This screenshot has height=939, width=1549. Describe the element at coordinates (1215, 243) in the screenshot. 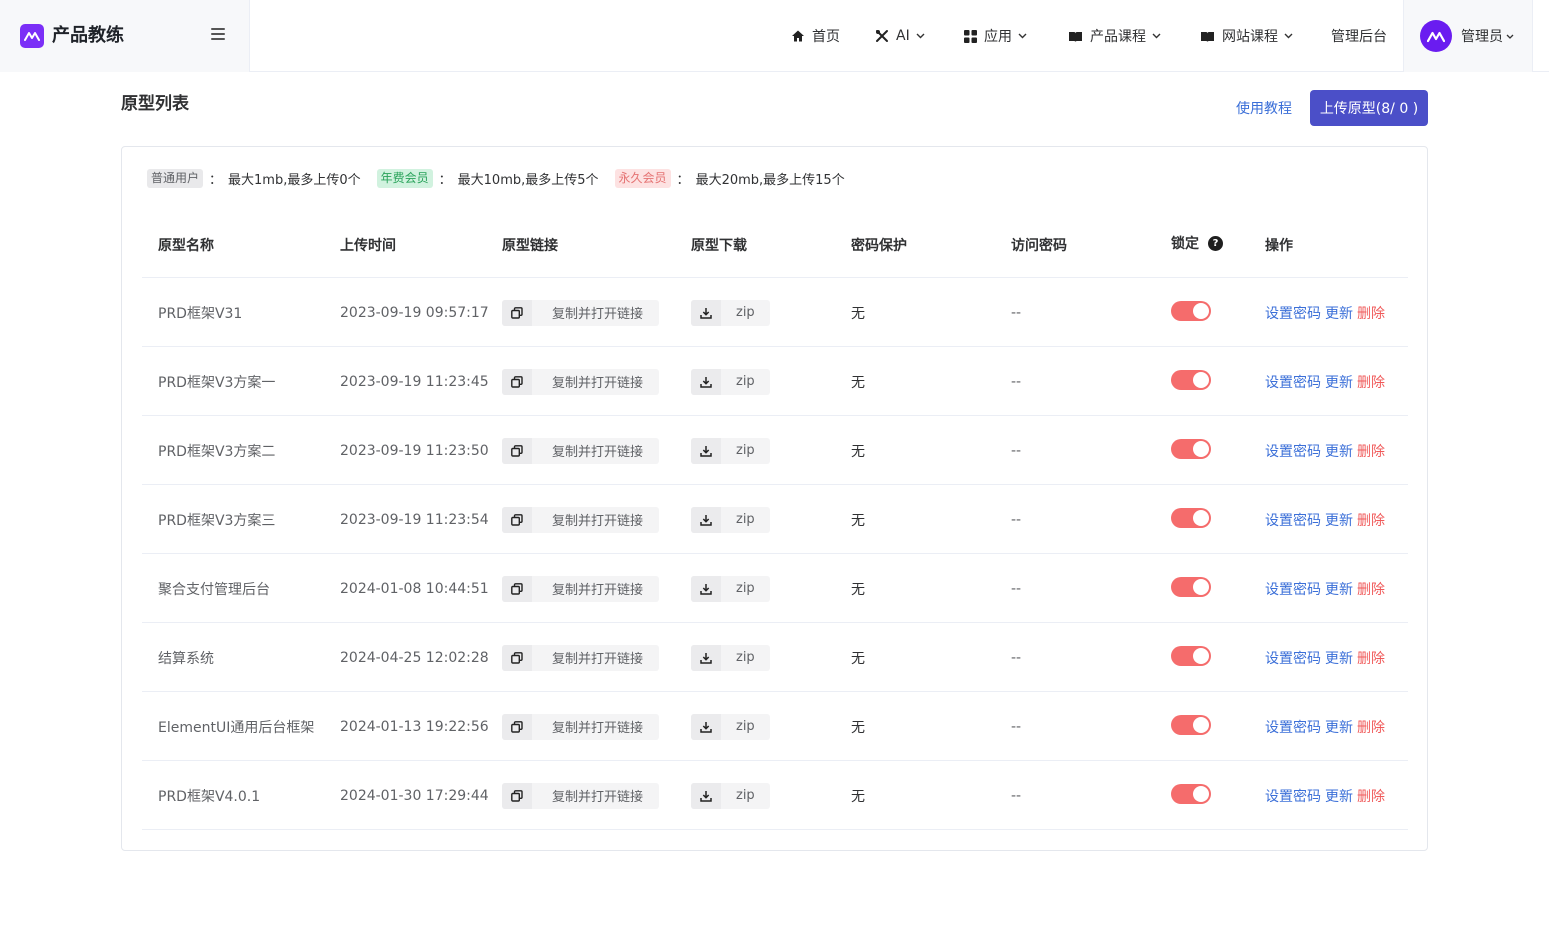

I see `help-icon: ?` at that location.